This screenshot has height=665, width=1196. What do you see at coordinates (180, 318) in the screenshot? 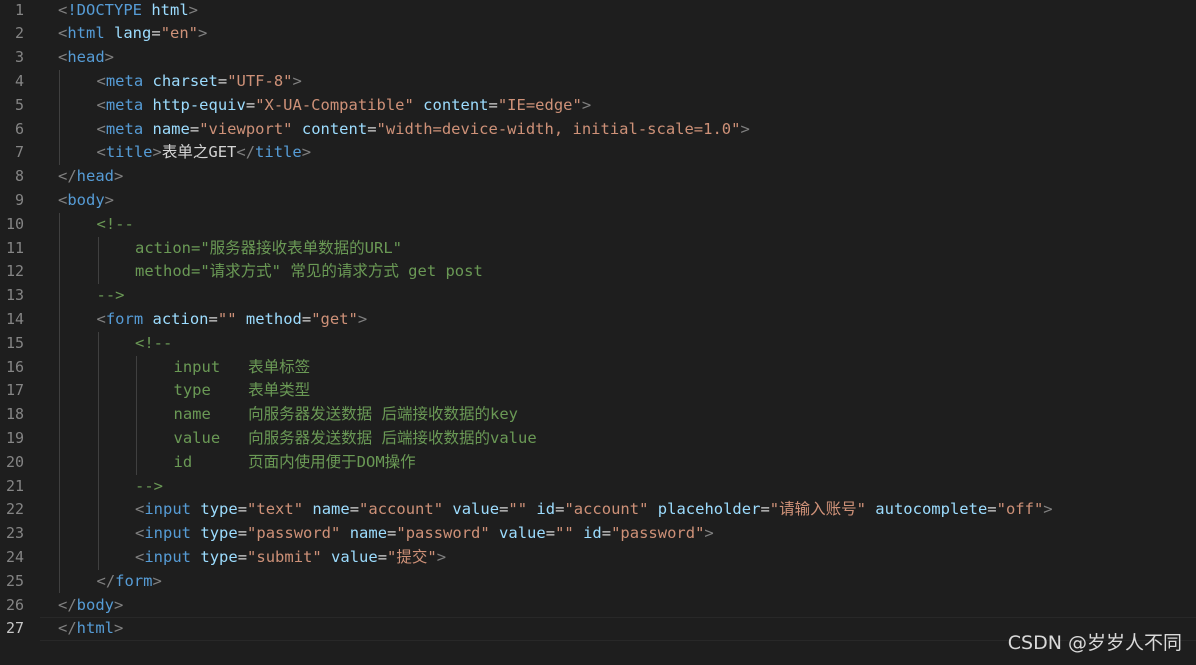
I see `attribute-token: action` at bounding box center [180, 318].